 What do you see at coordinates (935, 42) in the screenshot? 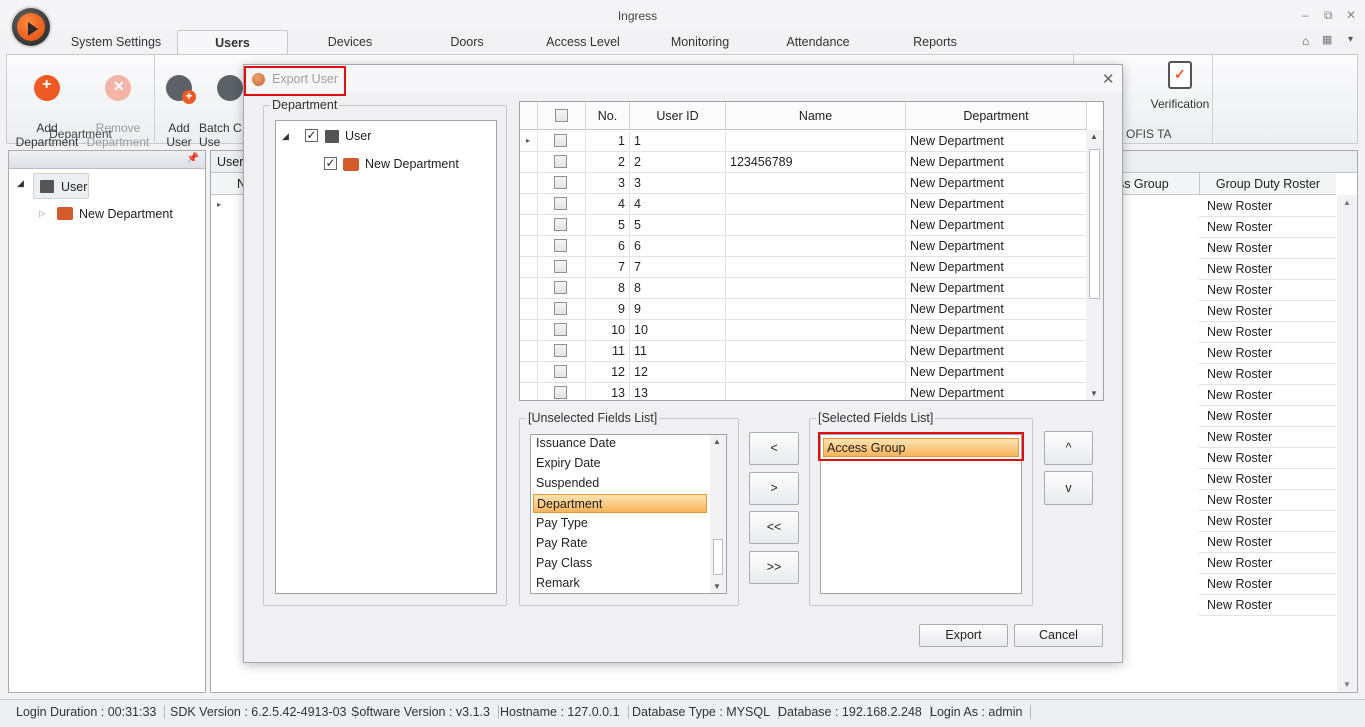
I see `tab-reports: Reports` at bounding box center [935, 42].